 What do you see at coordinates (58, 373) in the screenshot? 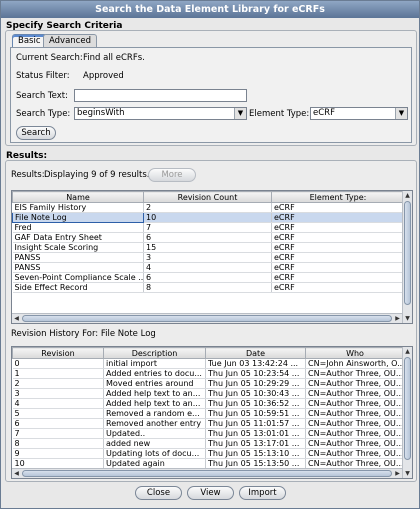
I see `table-cell: 1` at bounding box center [58, 373].